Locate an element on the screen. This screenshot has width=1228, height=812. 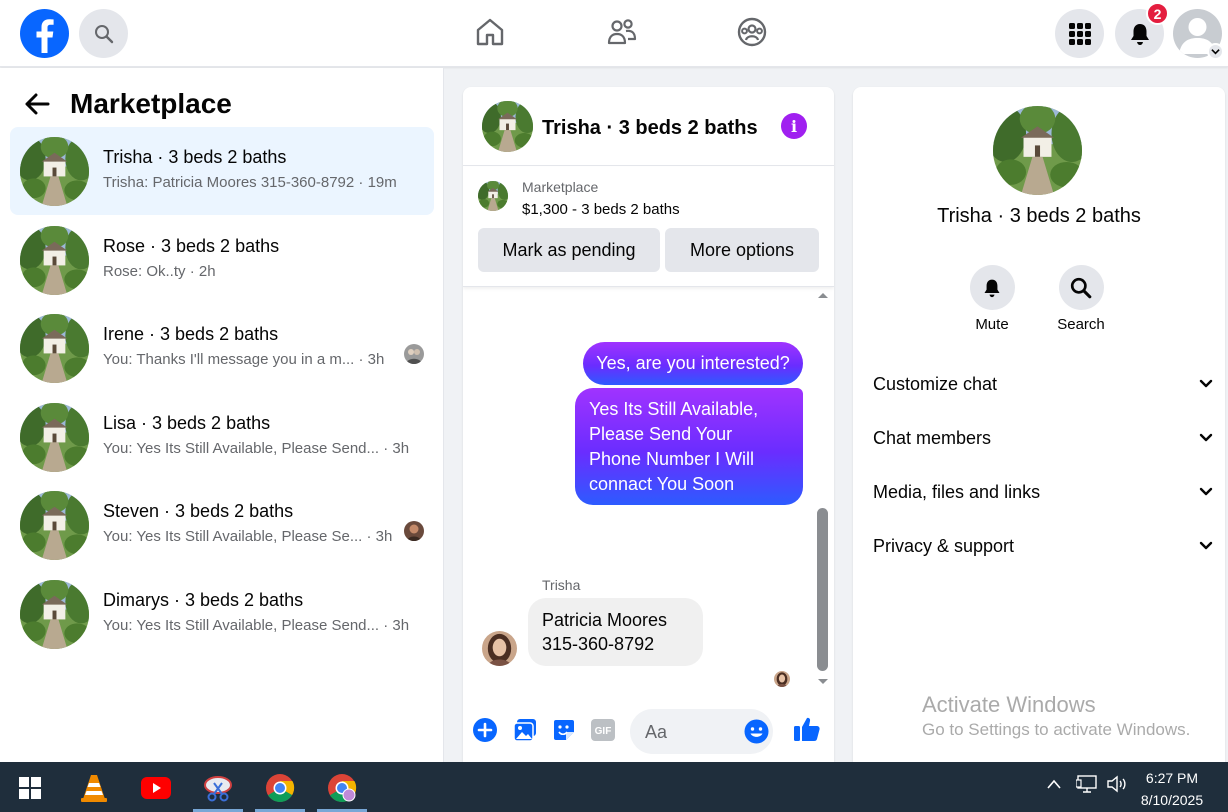
chat-header: Trisha · 3 beds 2 baths i is located at coordinates (648, 126).